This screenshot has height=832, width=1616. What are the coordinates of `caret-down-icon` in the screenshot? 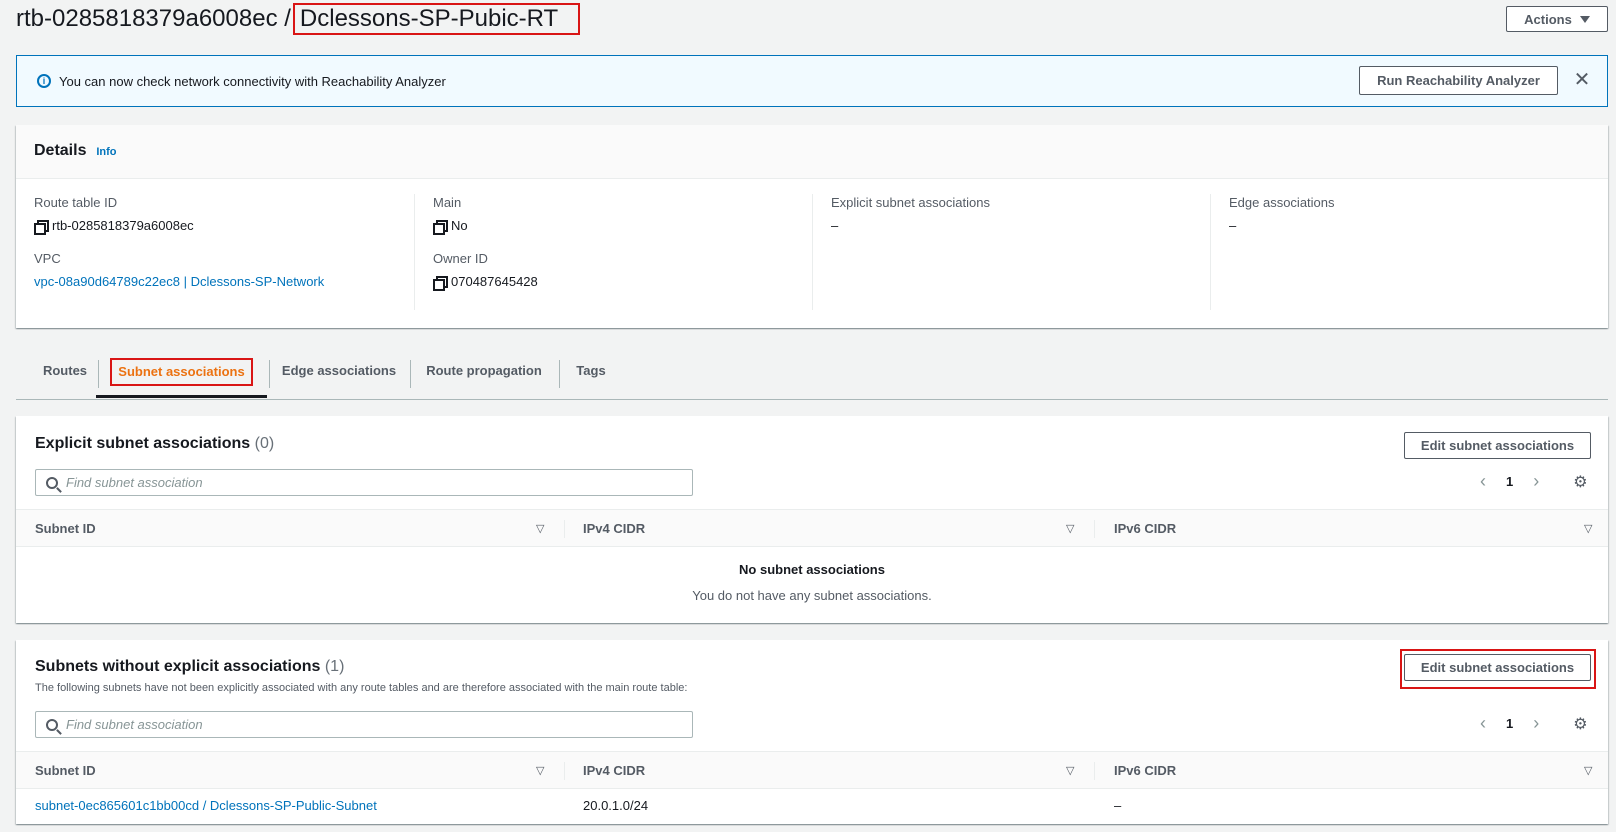 It's located at (1584, 19).